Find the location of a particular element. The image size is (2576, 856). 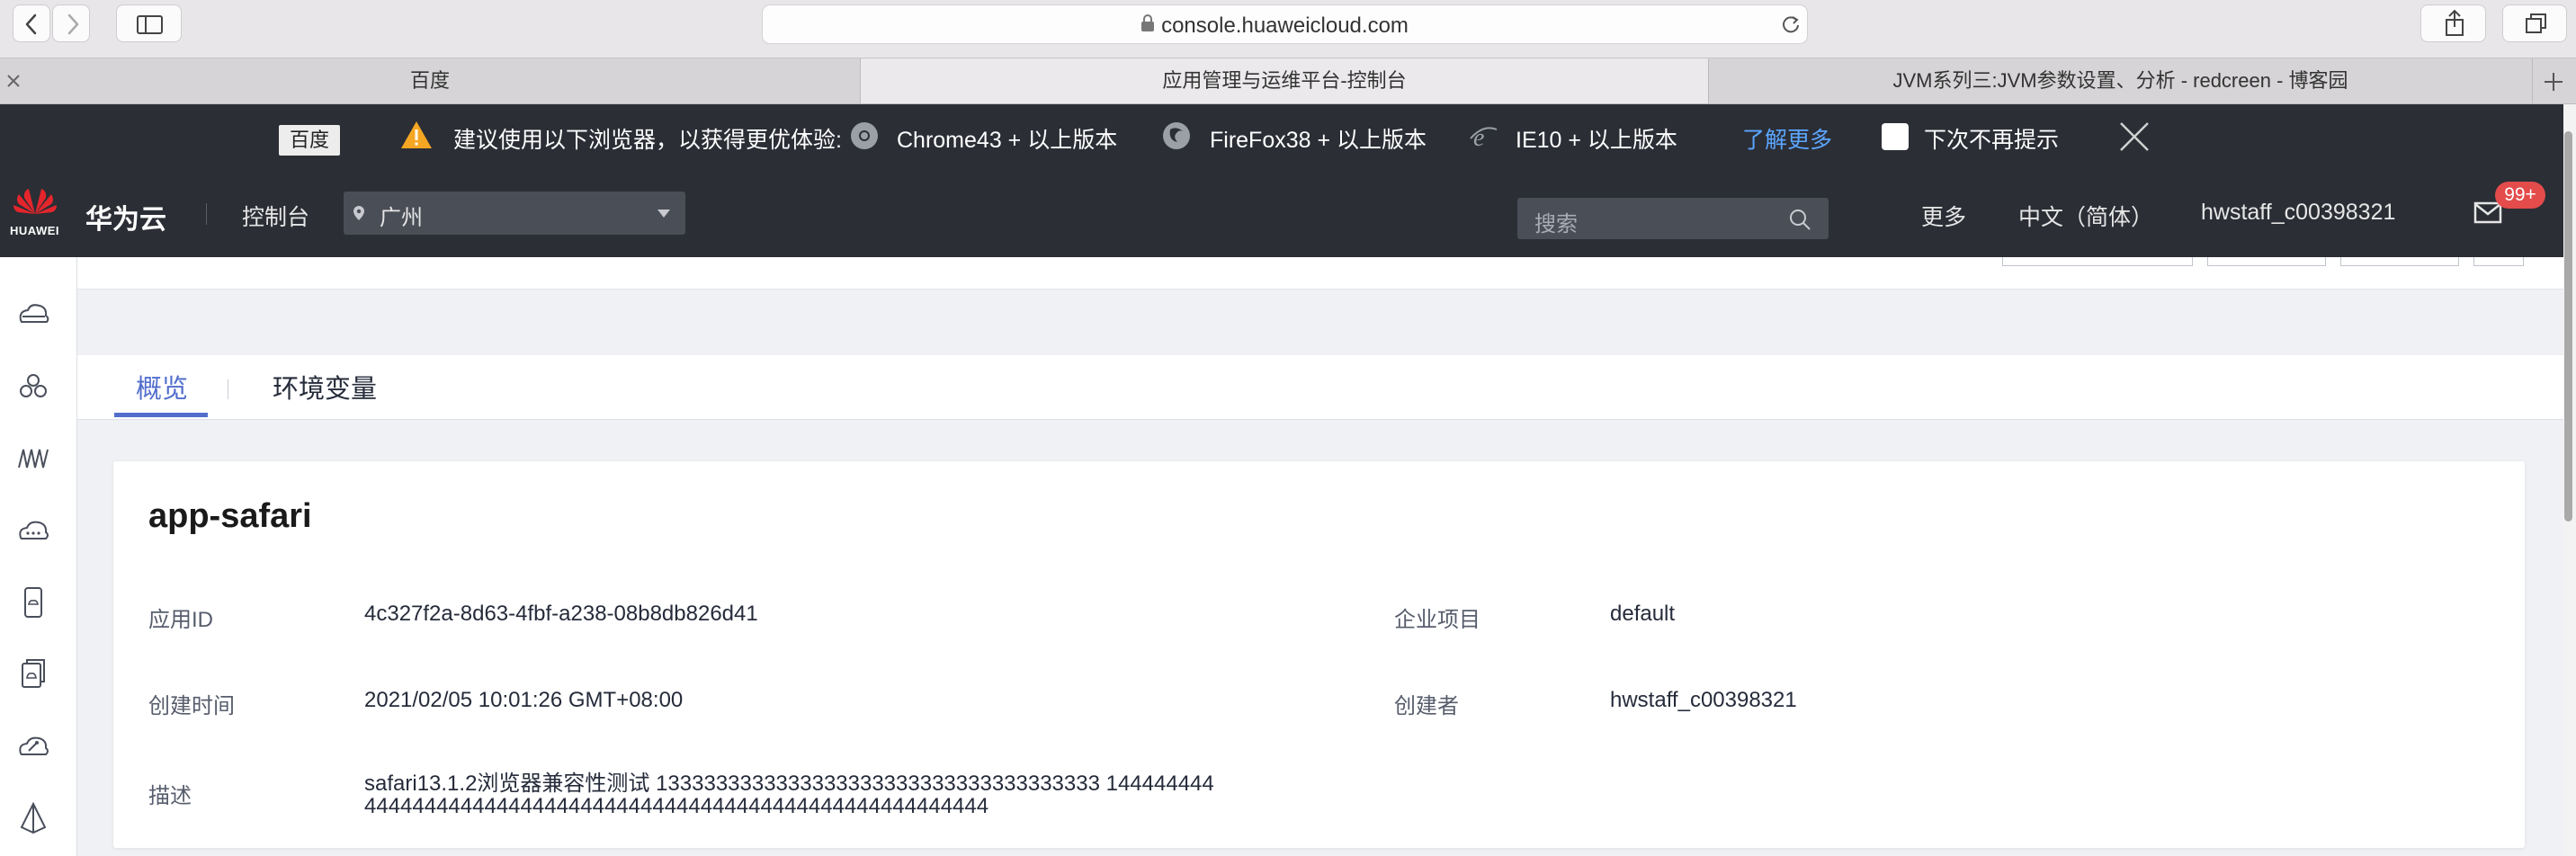

baidu-tooltip: 百度 is located at coordinates (309, 140).